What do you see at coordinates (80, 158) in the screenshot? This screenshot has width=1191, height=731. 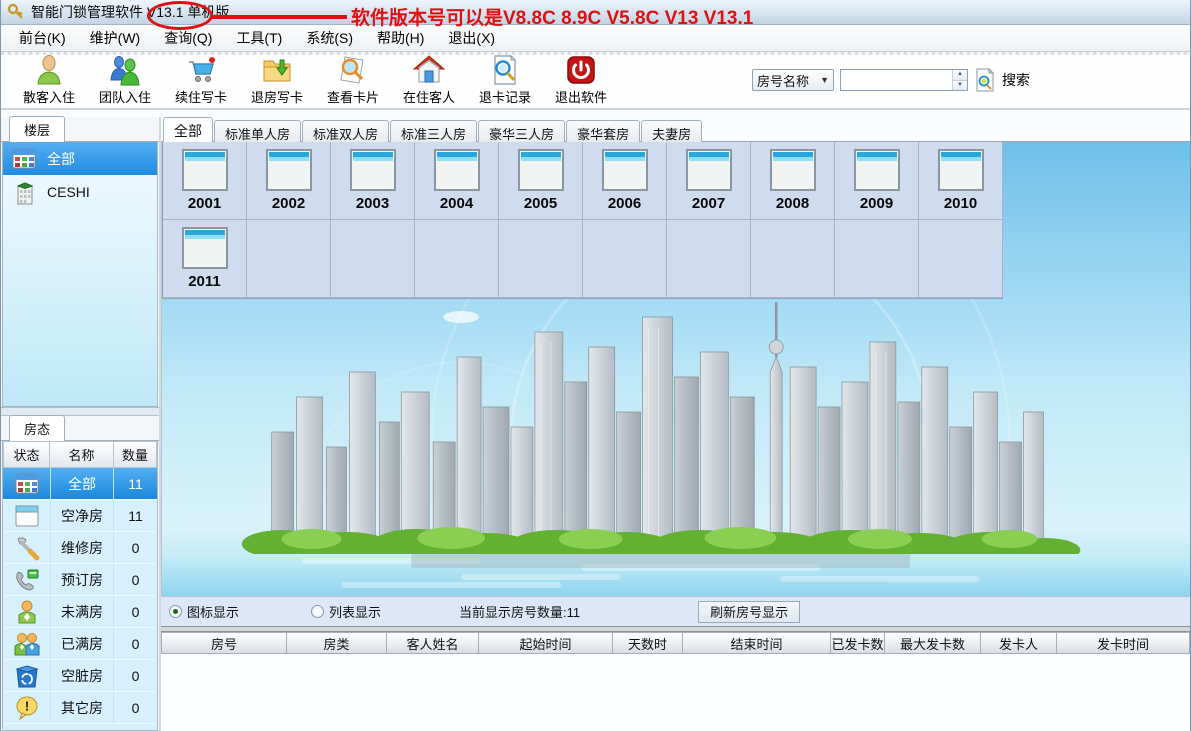 I see `floor-item-all: 全部` at bounding box center [80, 158].